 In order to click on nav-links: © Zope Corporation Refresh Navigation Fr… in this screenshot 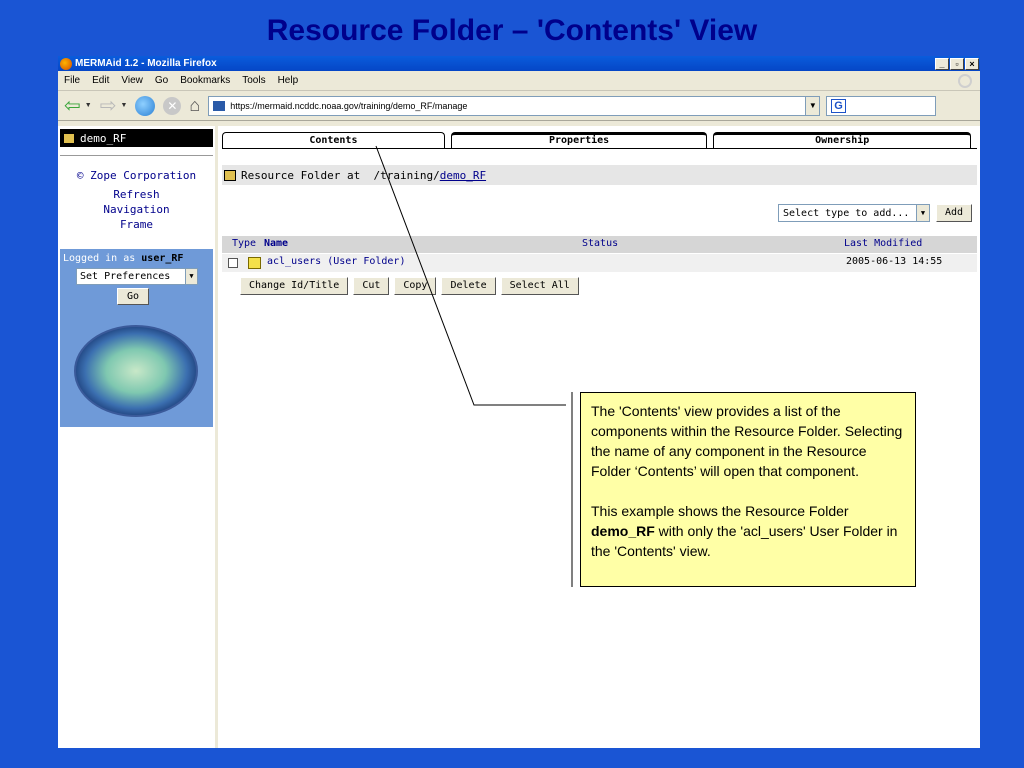, I will do `click(136, 200)`.